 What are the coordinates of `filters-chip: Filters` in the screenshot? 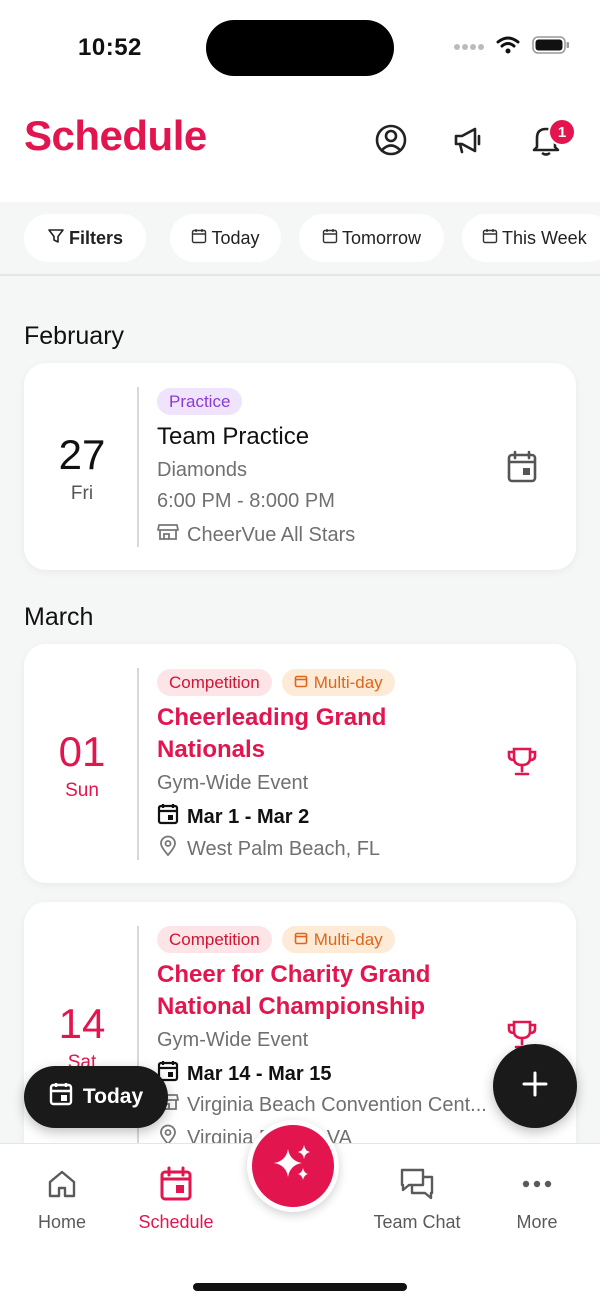 It's located at (85, 238).